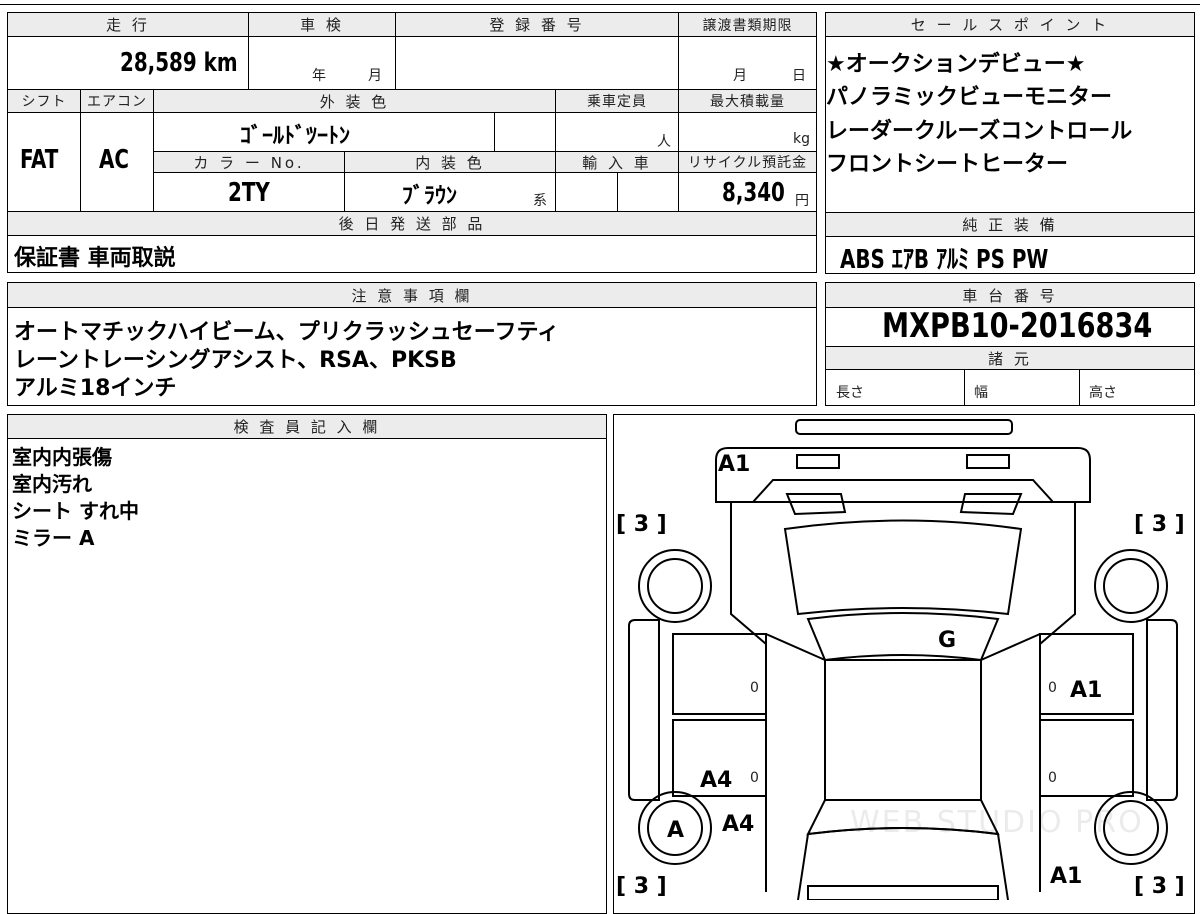 The height and width of the screenshot is (914, 1200). What do you see at coordinates (53, 538) in the screenshot?
I see `inspector-line-4: ミラー A` at bounding box center [53, 538].